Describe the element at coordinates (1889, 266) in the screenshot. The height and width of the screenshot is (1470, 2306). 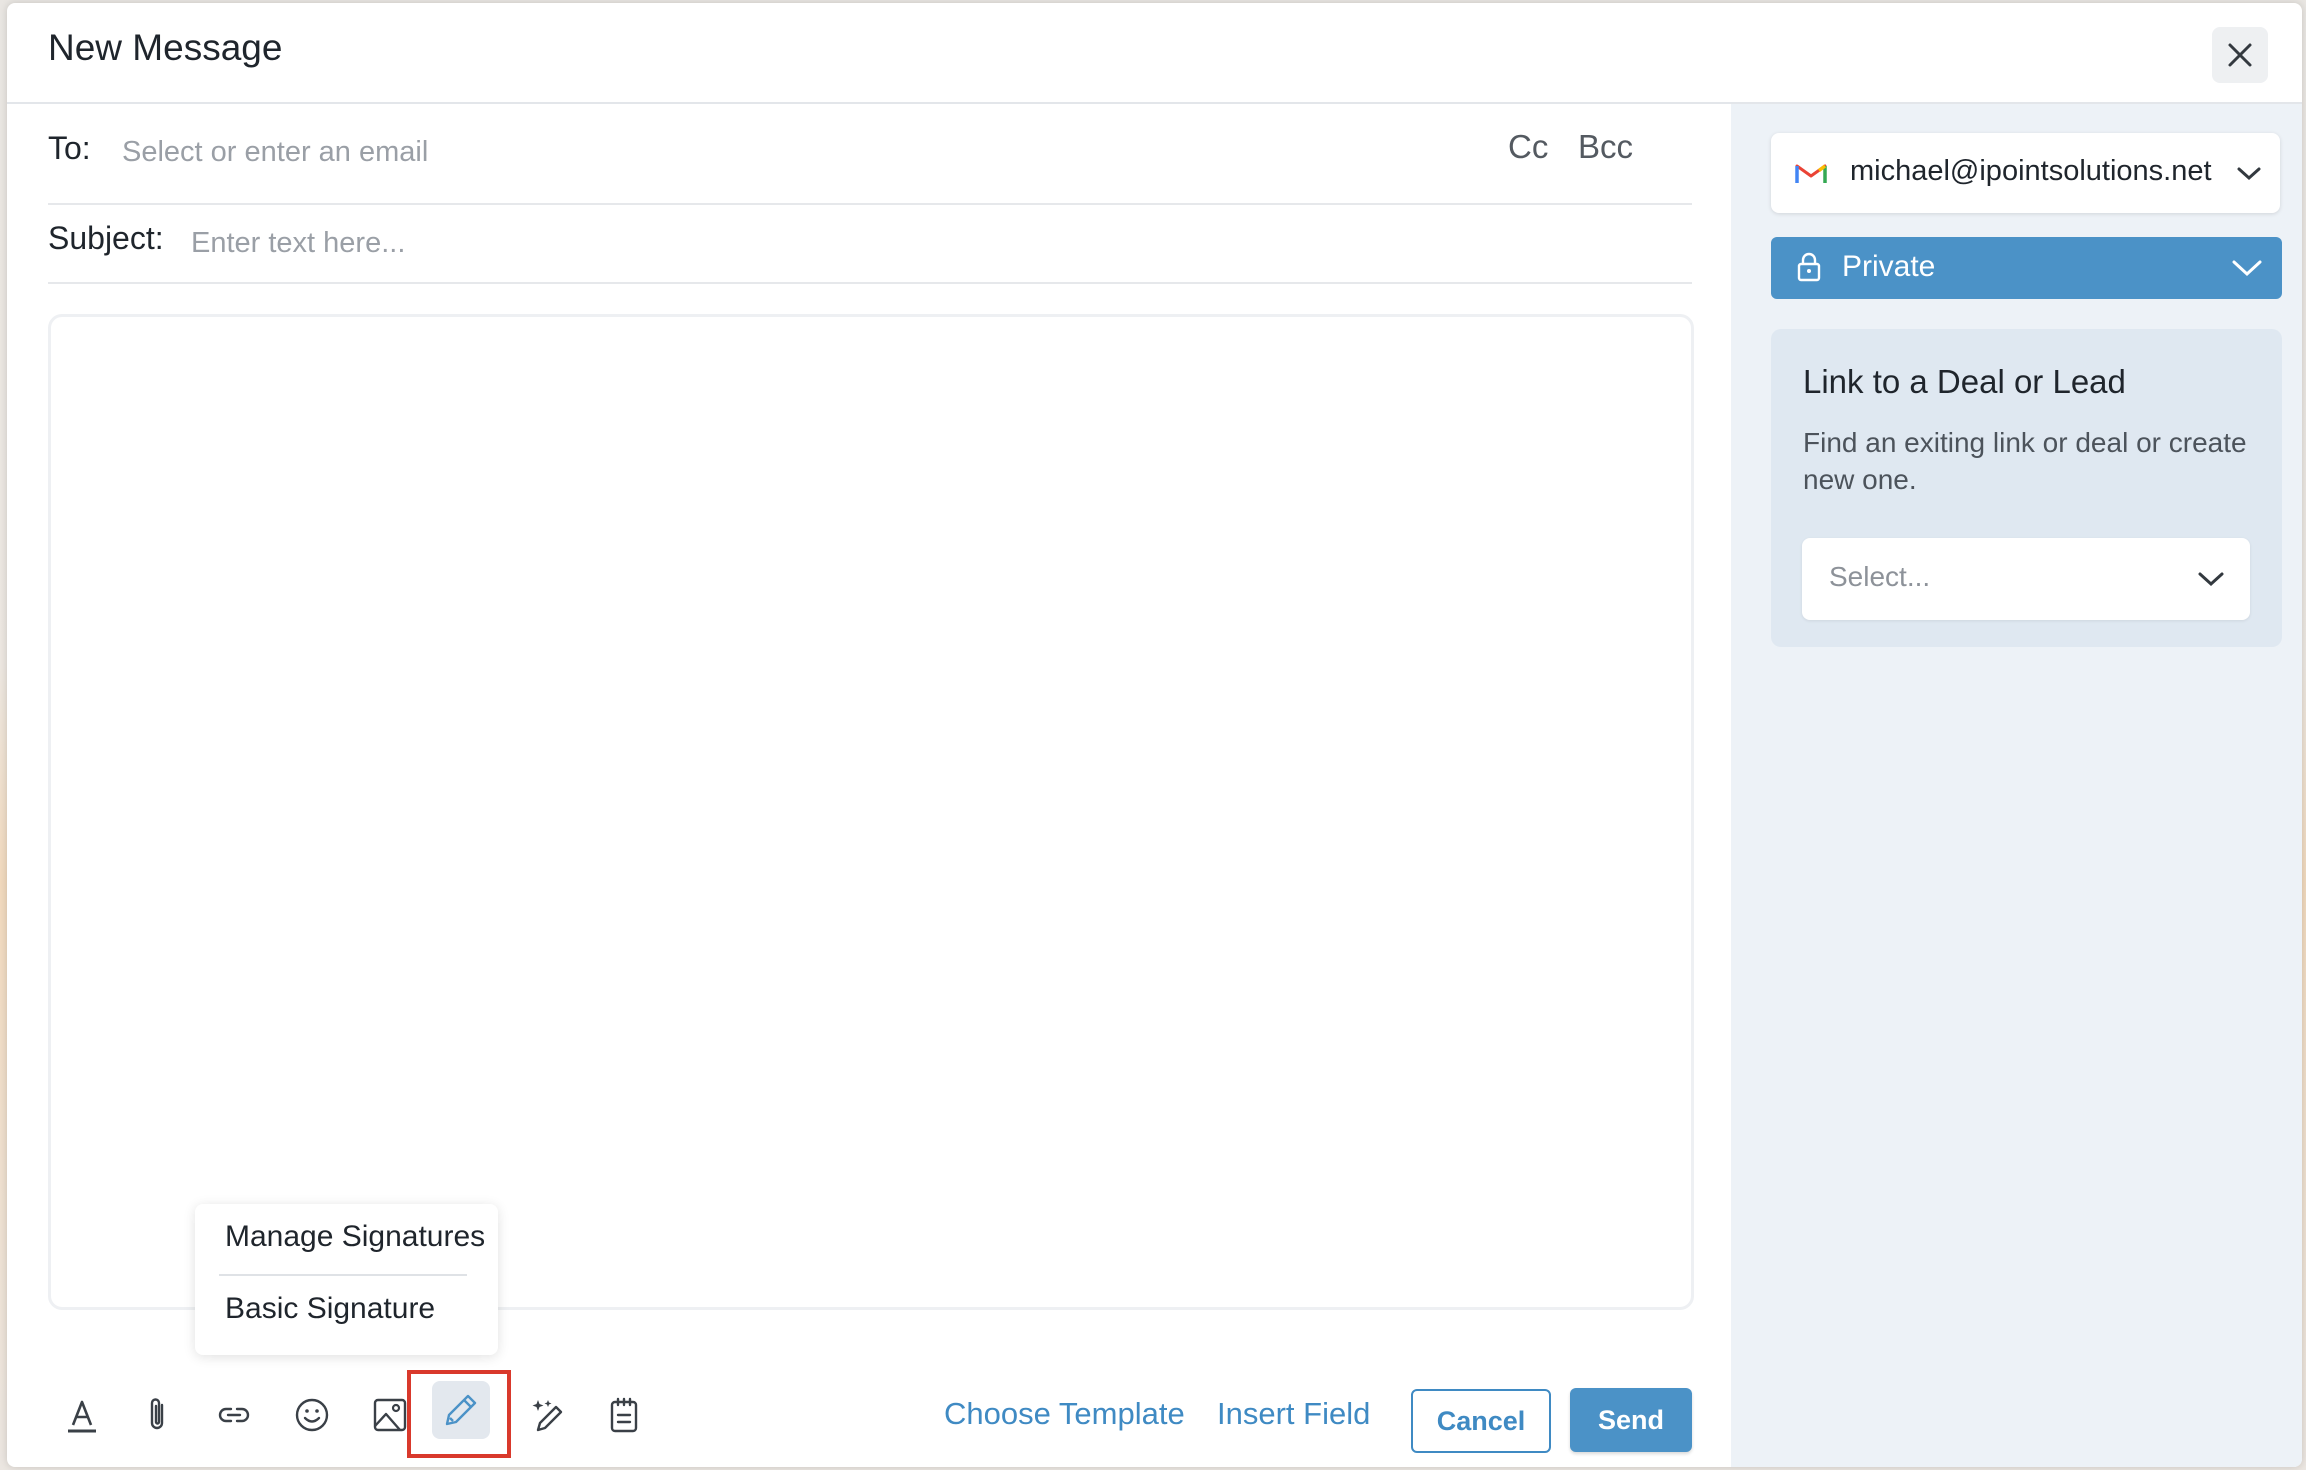
I see `visibility-label: Private` at that location.